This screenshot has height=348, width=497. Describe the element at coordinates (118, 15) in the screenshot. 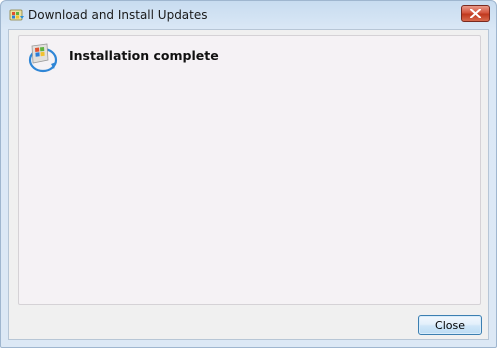

I see `window-title: Download and Install Updates` at that location.